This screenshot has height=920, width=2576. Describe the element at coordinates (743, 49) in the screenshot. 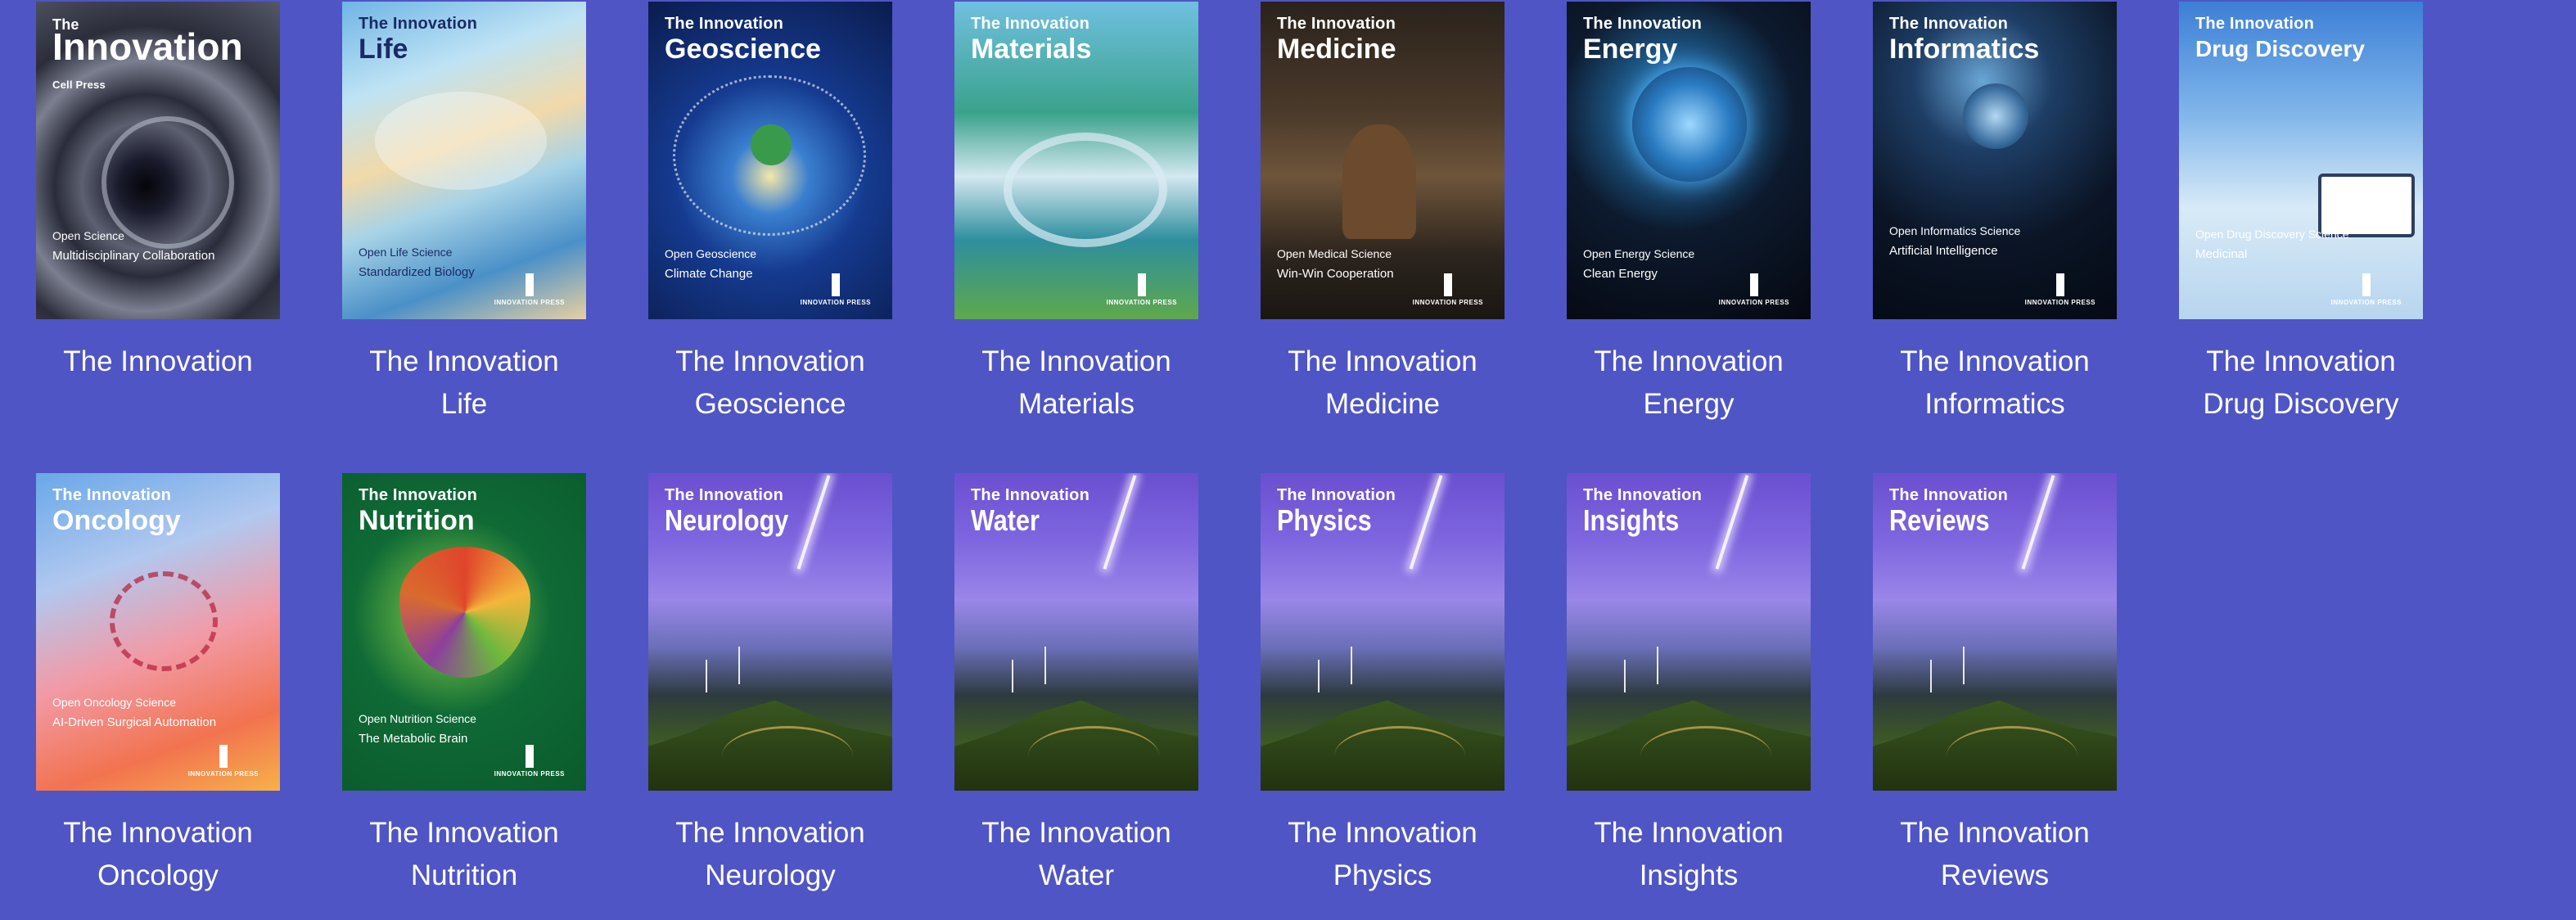

I see `cover-journal-name: Geoscience` at that location.